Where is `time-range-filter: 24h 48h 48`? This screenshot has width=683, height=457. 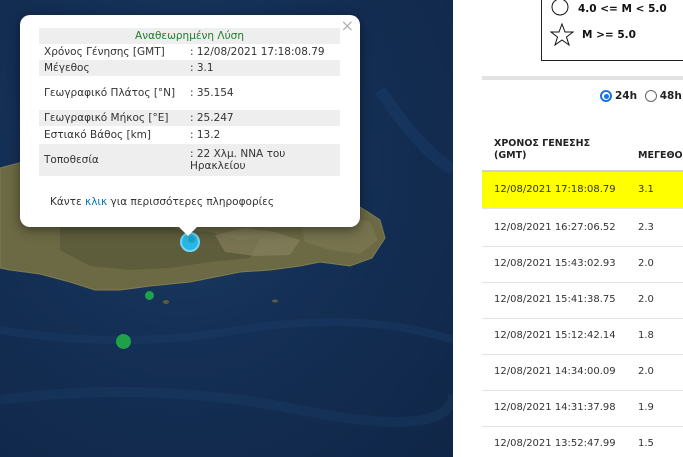
time-range-filter: 24h 48h 48 is located at coordinates (641, 96).